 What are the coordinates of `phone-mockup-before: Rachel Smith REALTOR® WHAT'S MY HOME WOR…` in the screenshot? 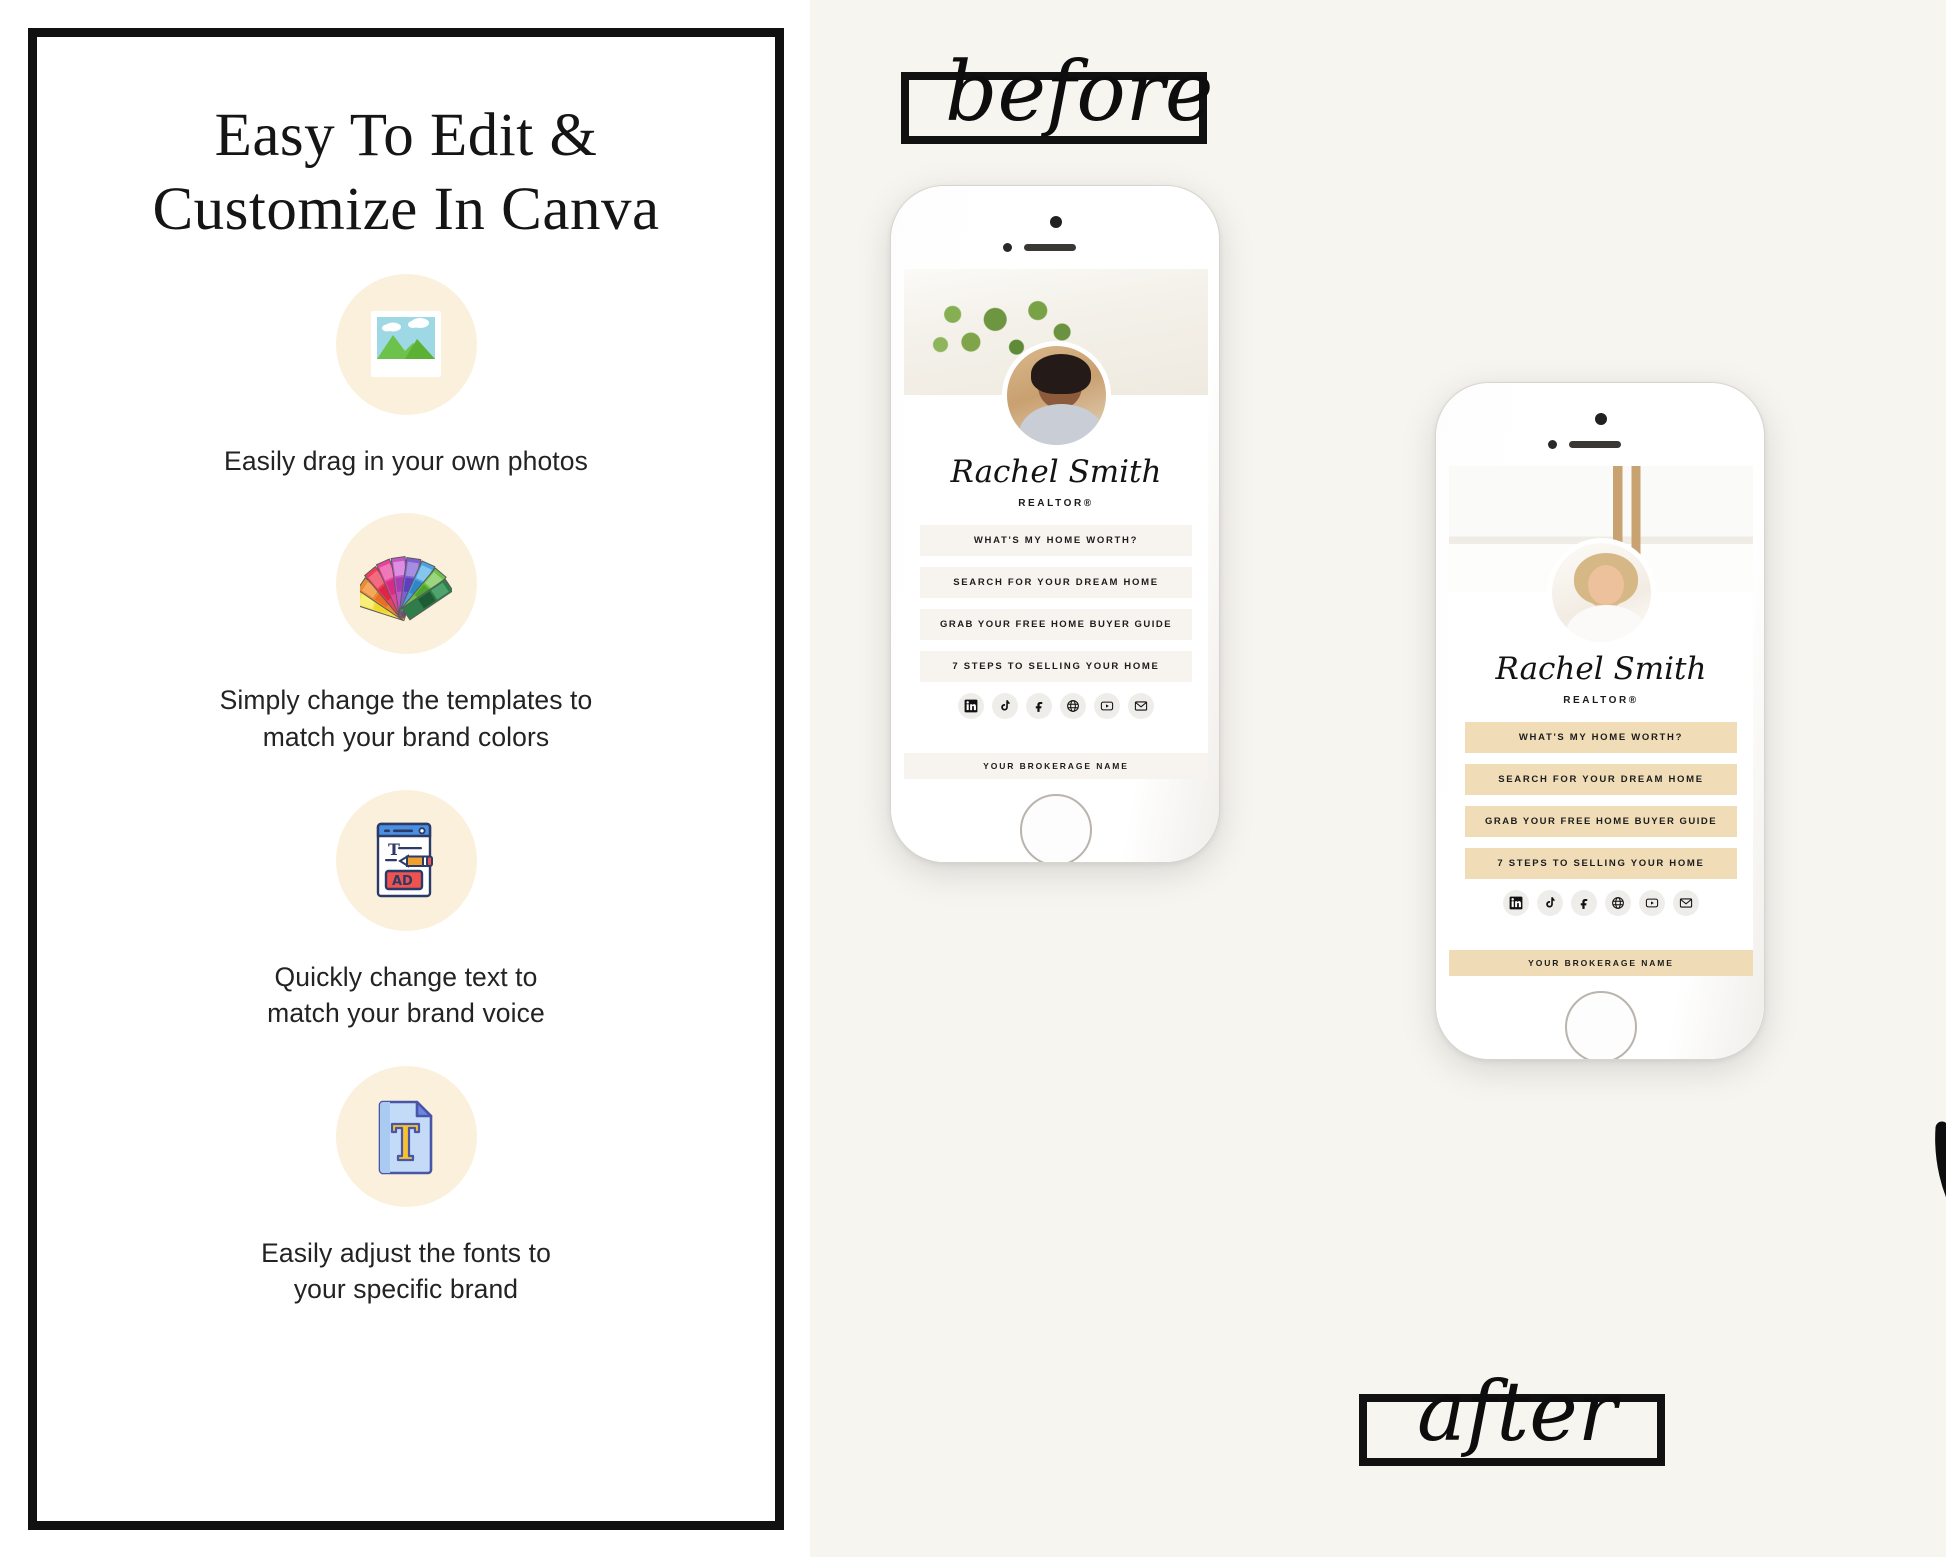 It's located at (1055, 524).